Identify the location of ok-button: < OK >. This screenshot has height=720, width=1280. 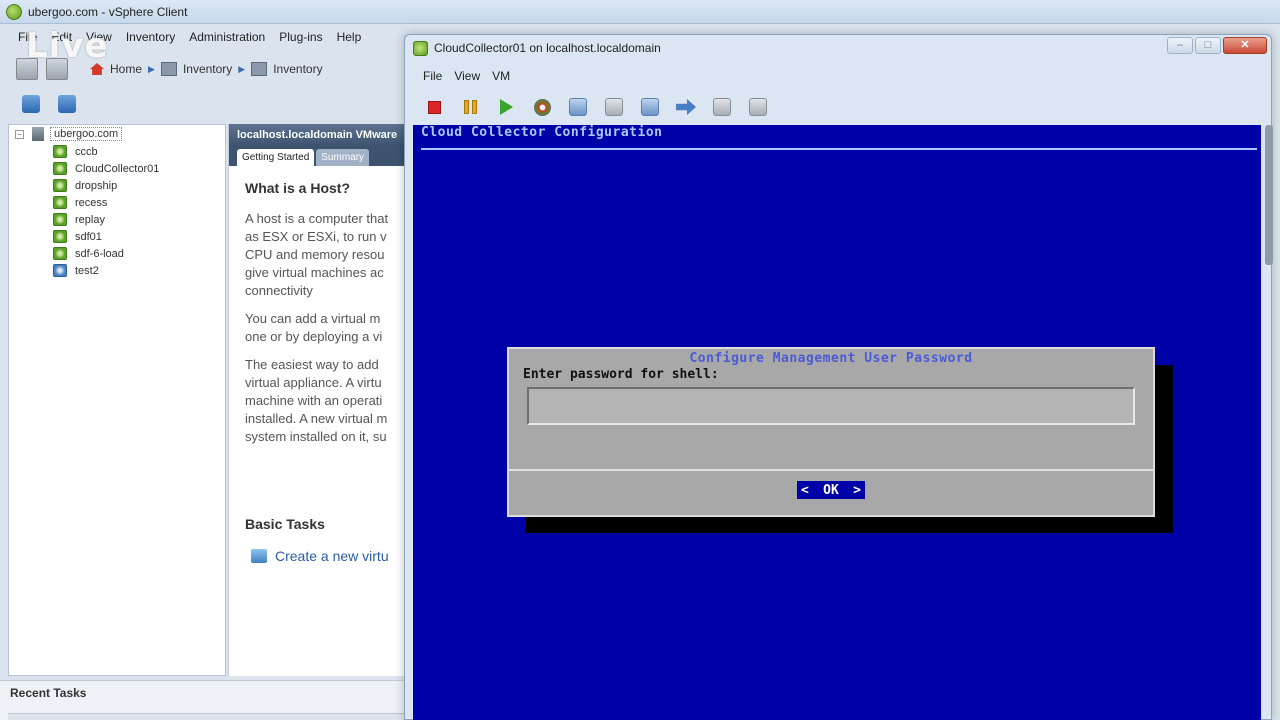
(831, 490).